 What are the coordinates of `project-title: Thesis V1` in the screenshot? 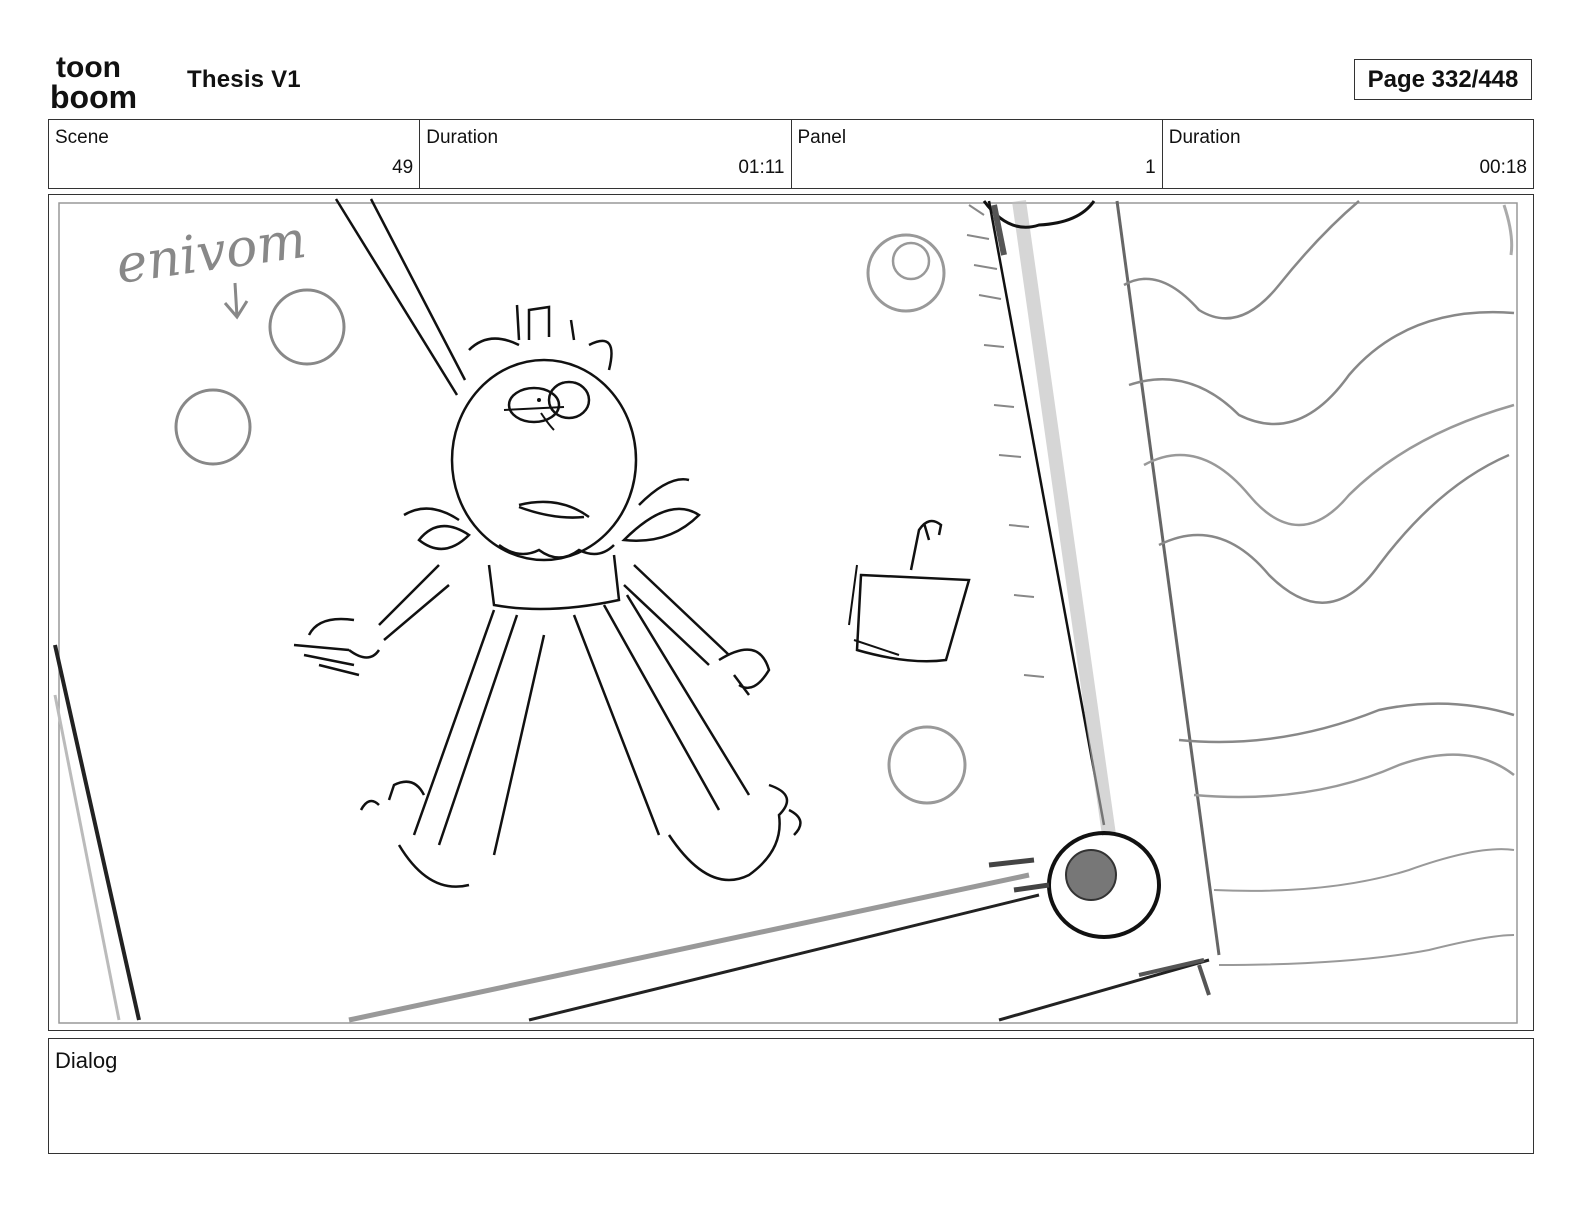 It's located at (244, 79).